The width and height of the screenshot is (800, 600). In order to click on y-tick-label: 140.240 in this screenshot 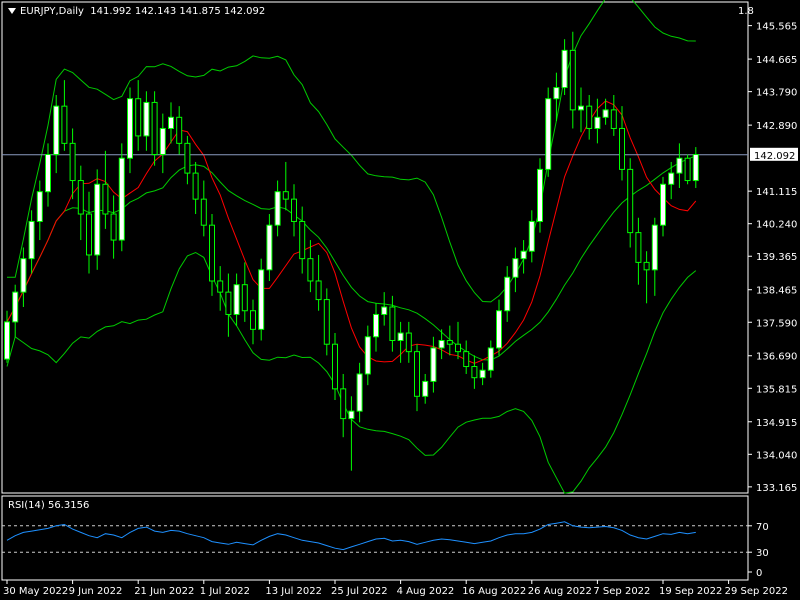, I will do `click(776, 225)`.